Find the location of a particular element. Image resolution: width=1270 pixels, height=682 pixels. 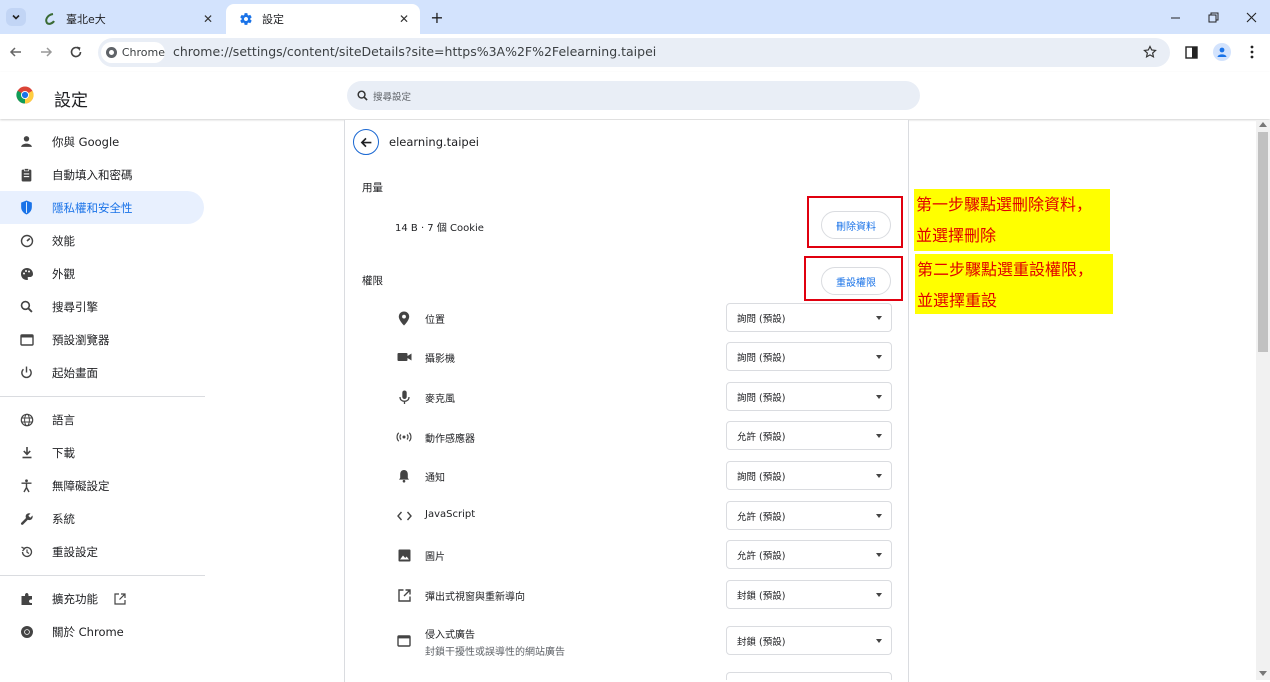

sidebar-item-default-browser: 預設瀏覽器 is located at coordinates (102, 339).